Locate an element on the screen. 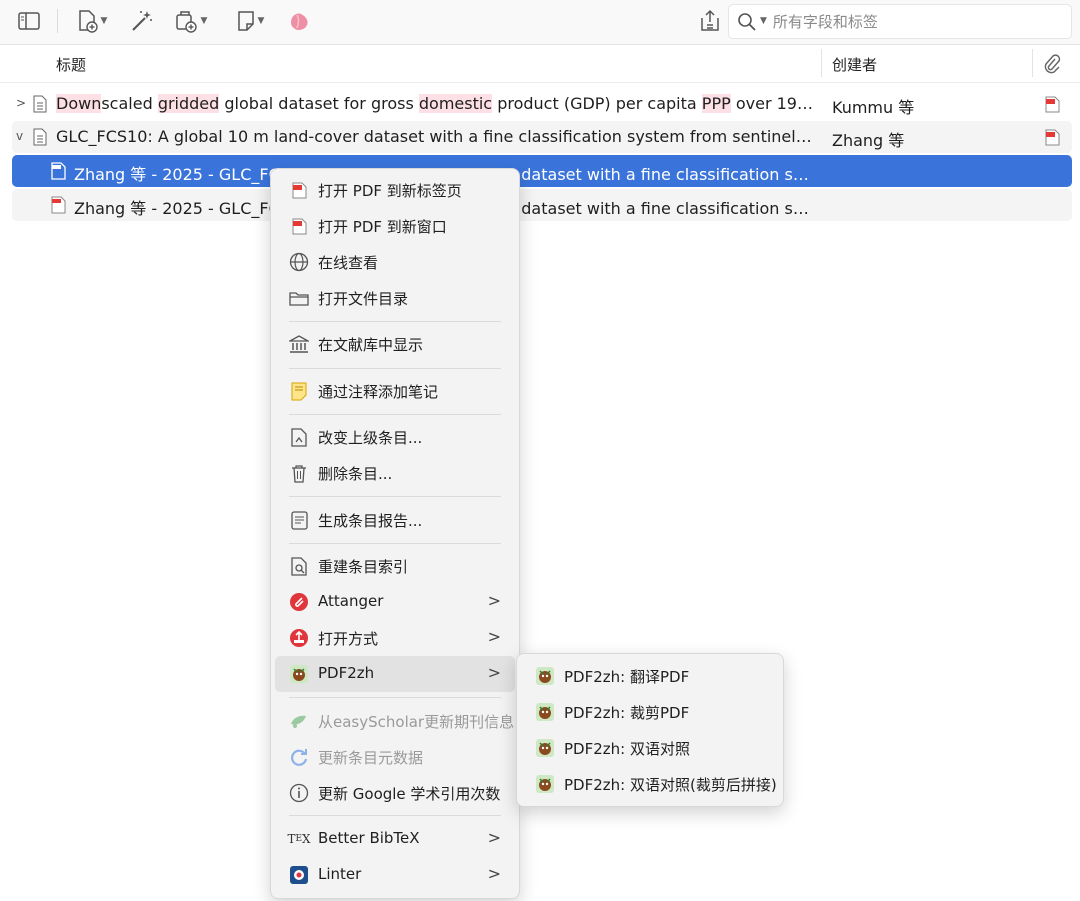  menu-open-with: 打开方式 > is located at coordinates (395, 638).